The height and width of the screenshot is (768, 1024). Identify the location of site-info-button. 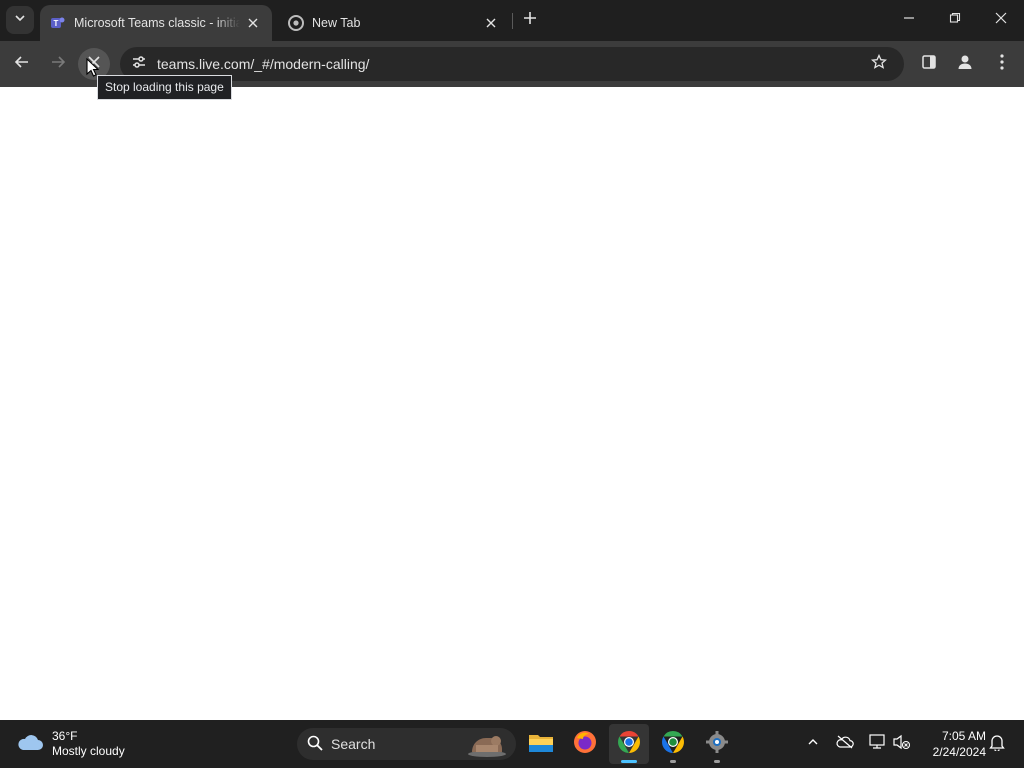
(139, 64).